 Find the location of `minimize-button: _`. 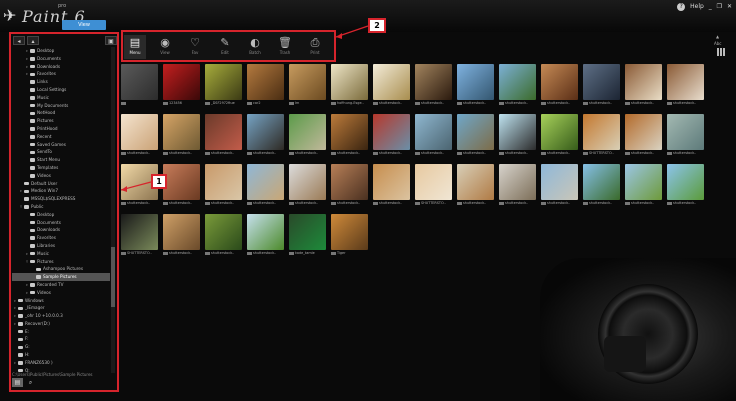

minimize-button: _ is located at coordinates (710, 6).